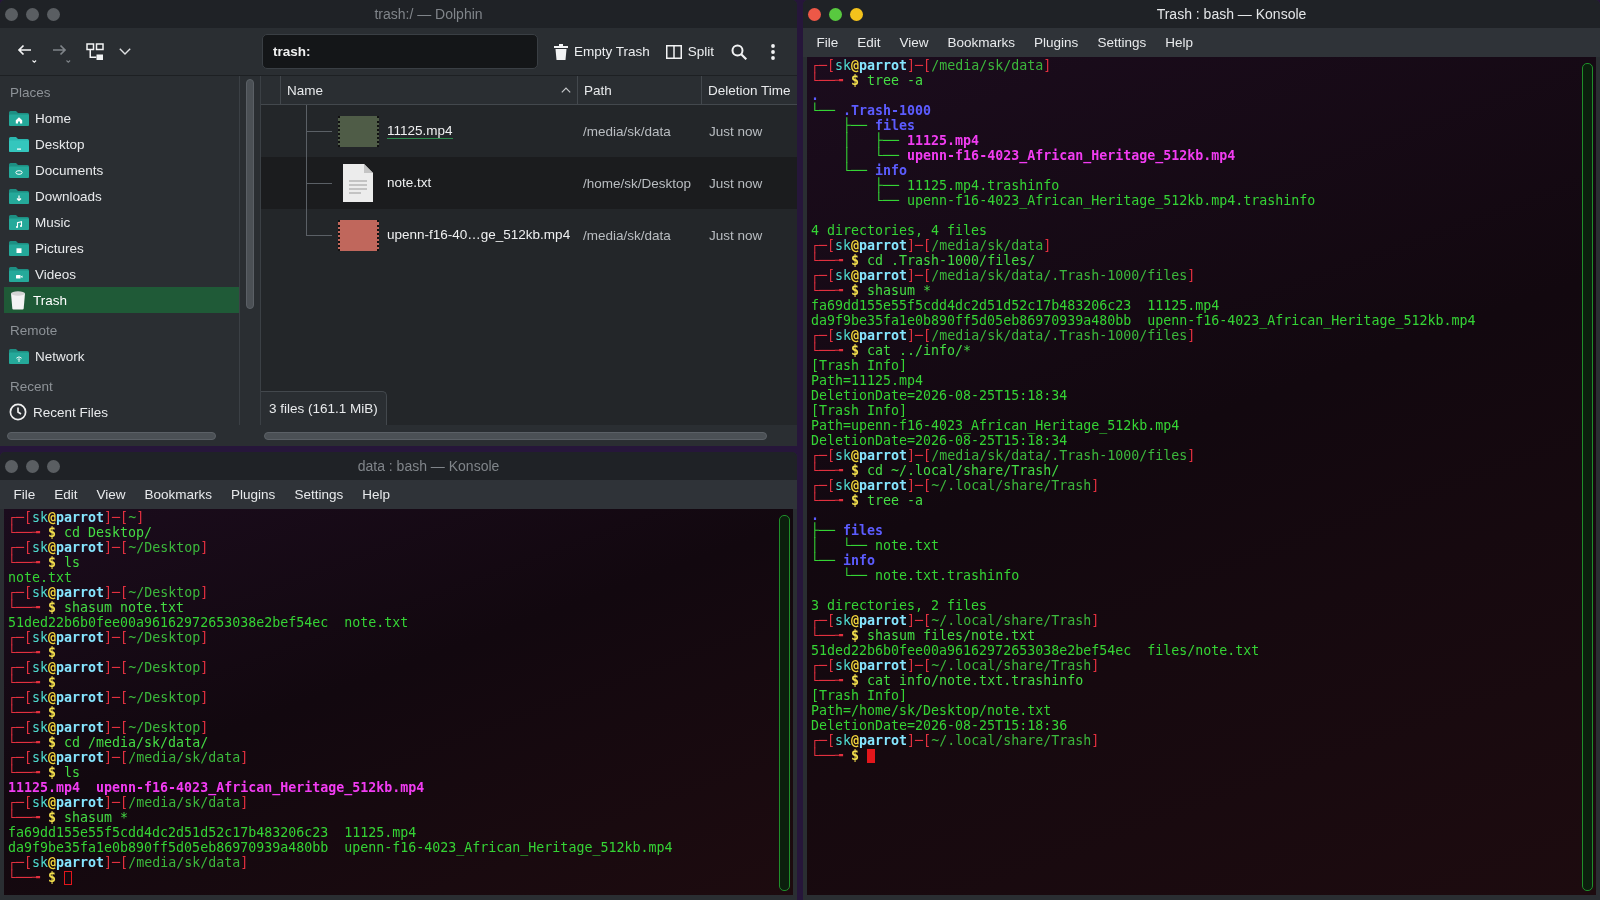 The height and width of the screenshot is (900, 1600). What do you see at coordinates (529, 131) in the screenshot?
I see `file-row: 11125.mp4 /media/sk/data Just now` at bounding box center [529, 131].